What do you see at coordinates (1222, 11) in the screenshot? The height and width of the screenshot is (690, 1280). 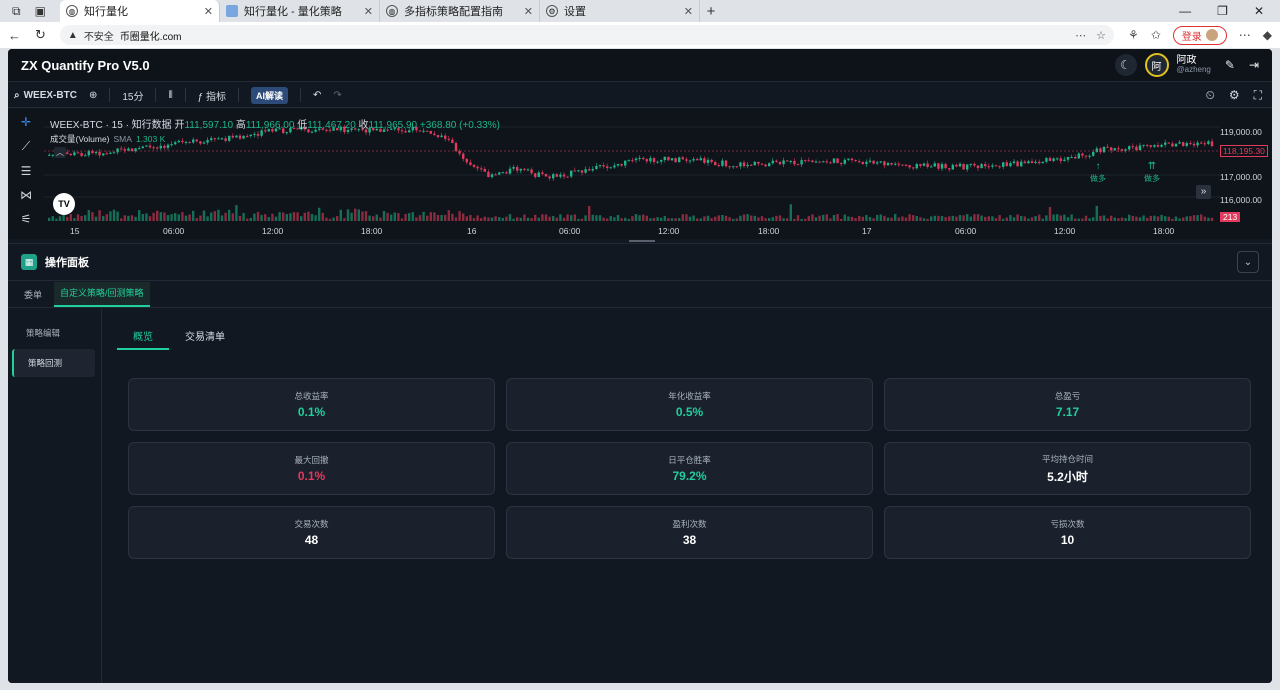 I see `restore-icon: ❐` at bounding box center [1222, 11].